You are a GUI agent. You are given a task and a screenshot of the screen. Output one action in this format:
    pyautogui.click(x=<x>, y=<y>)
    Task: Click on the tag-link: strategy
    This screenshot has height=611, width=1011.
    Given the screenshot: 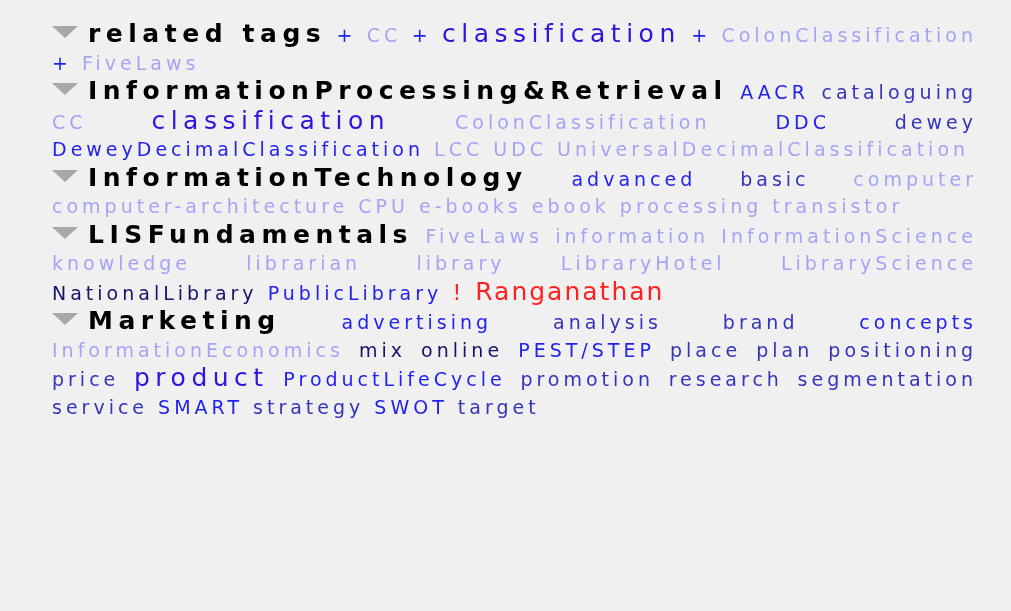 What is the action you would take?
    pyautogui.click(x=309, y=406)
    